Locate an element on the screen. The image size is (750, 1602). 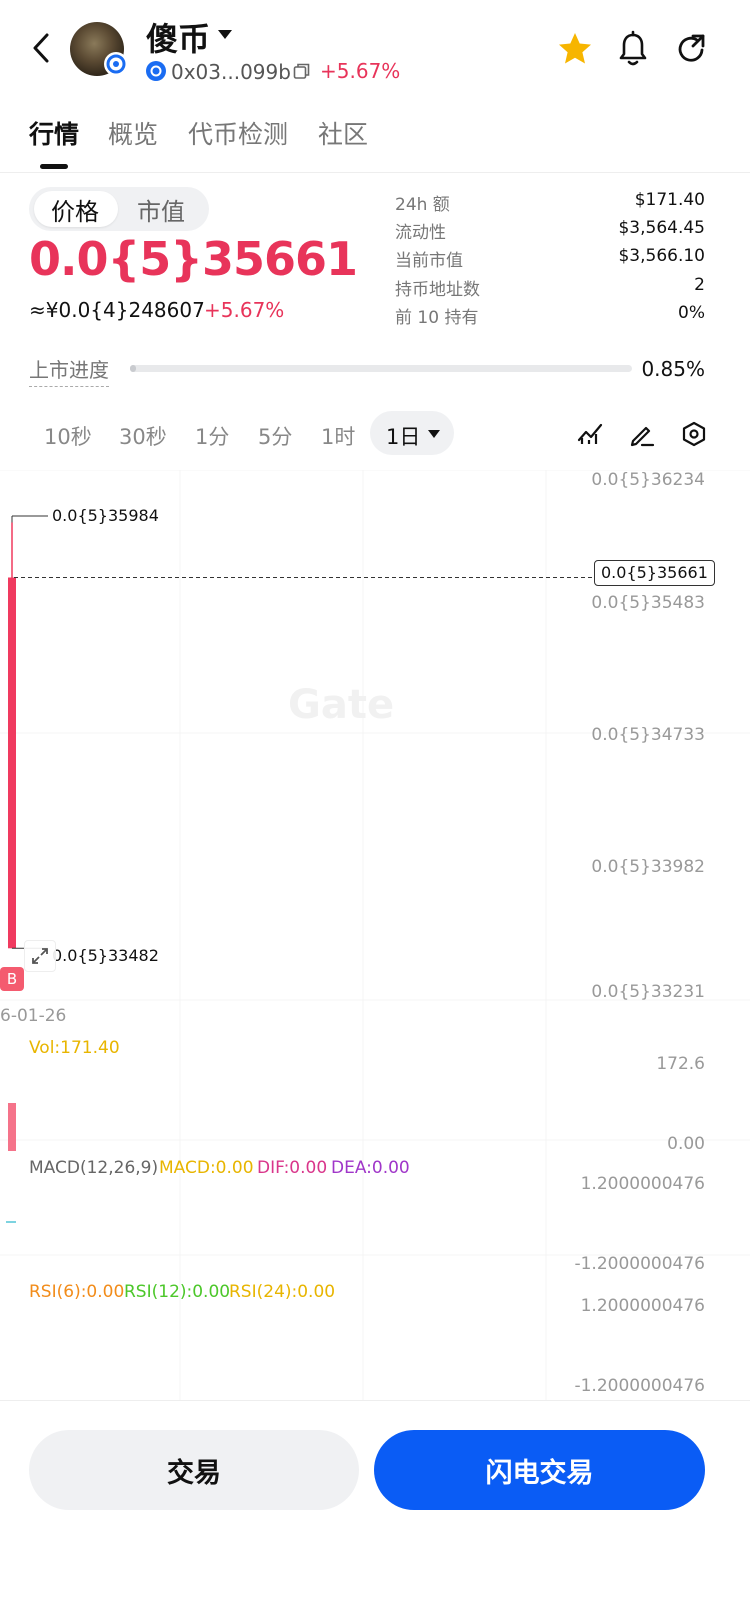
interval-1h: 1时 is located at coordinates (338, 436).